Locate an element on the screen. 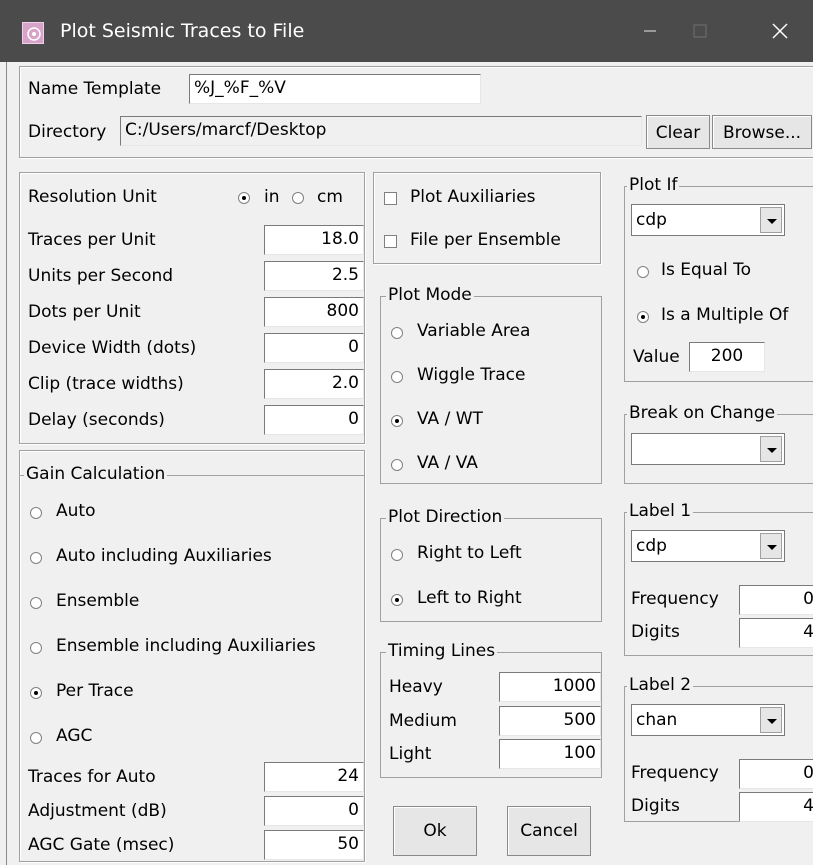 This screenshot has height=865, width=813. direction-left-to-right-radio is located at coordinates (397, 600).